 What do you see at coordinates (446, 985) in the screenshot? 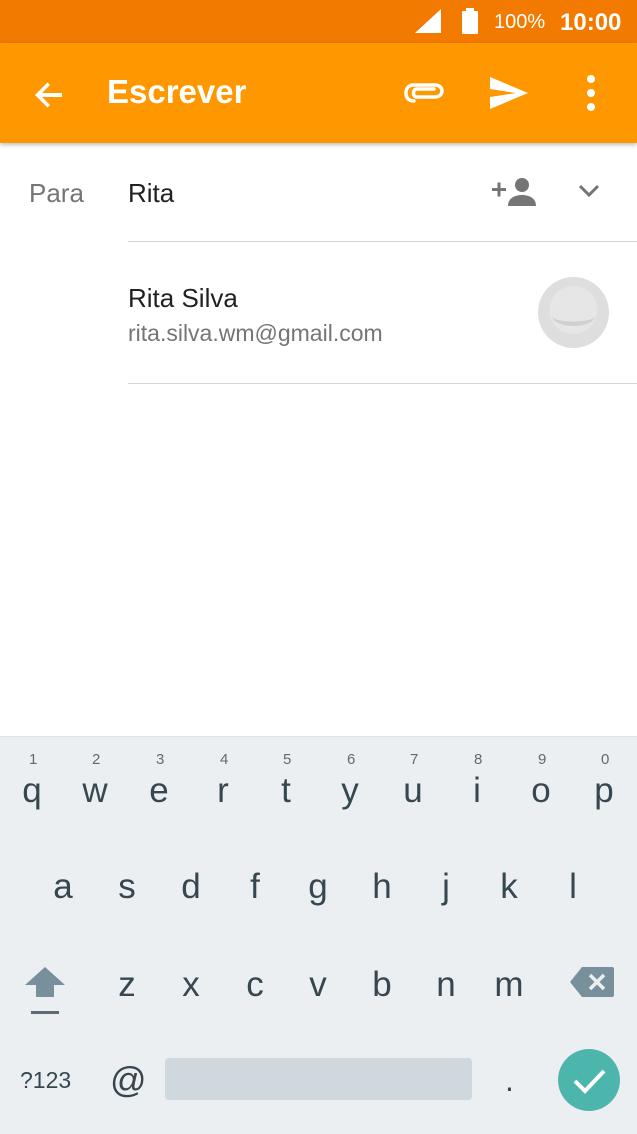
I see `key-n: n` at bounding box center [446, 985].